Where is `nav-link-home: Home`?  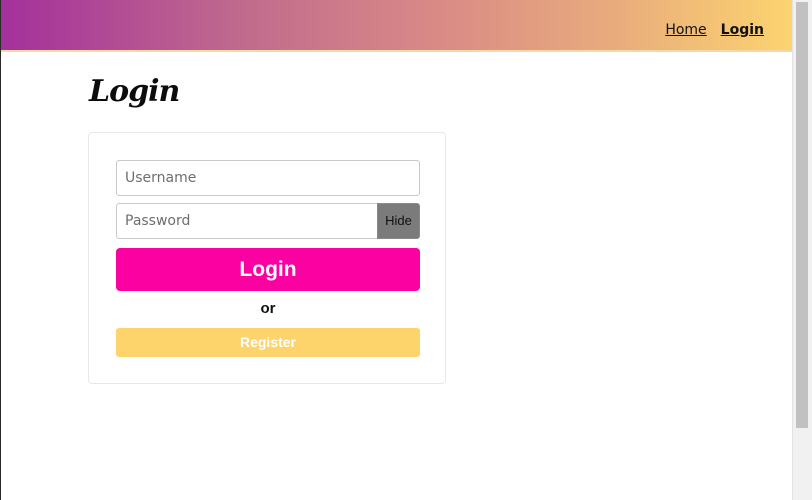
nav-link-home: Home is located at coordinates (685, 30).